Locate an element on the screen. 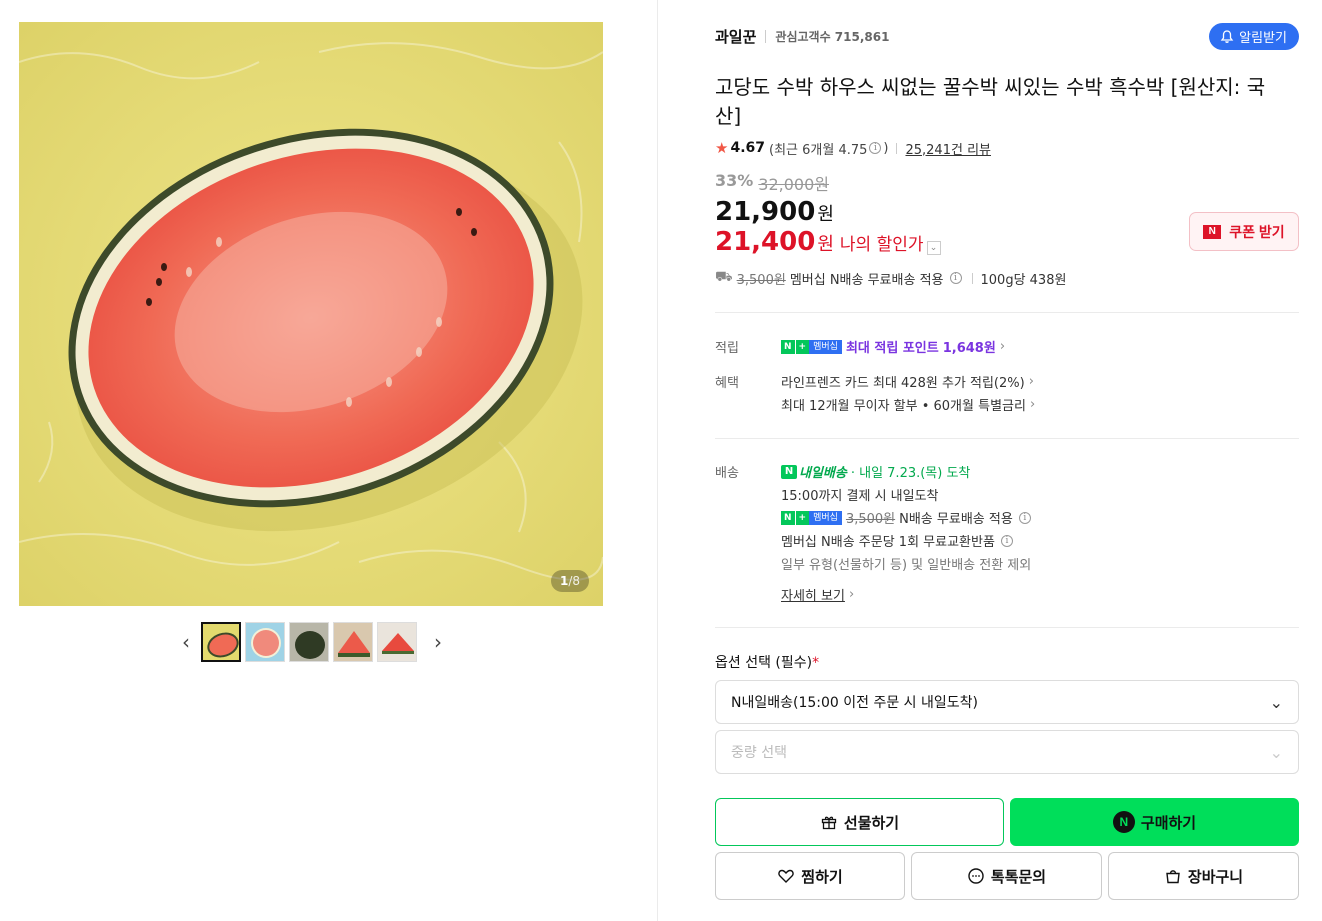 This screenshot has height=921, width=1322. shopping-bag-icon is located at coordinates (1173, 877).